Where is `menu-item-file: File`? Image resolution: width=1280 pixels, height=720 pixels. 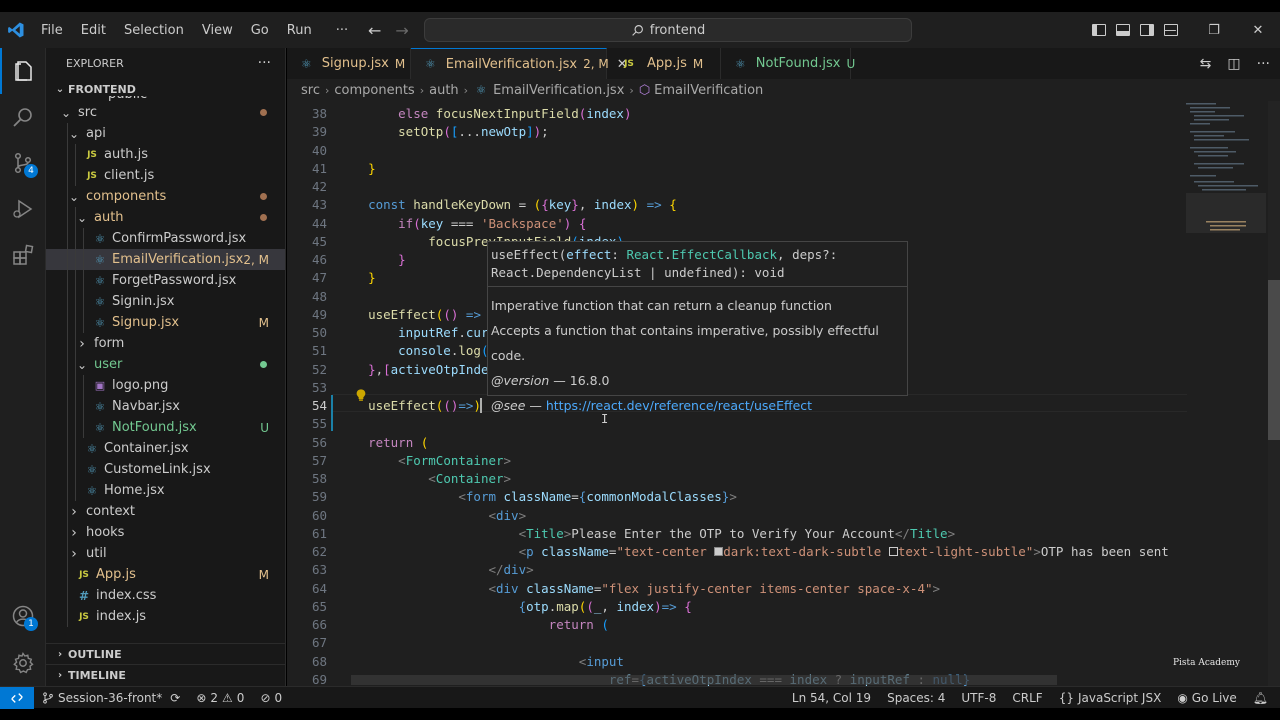 menu-item-file: File is located at coordinates (52, 30).